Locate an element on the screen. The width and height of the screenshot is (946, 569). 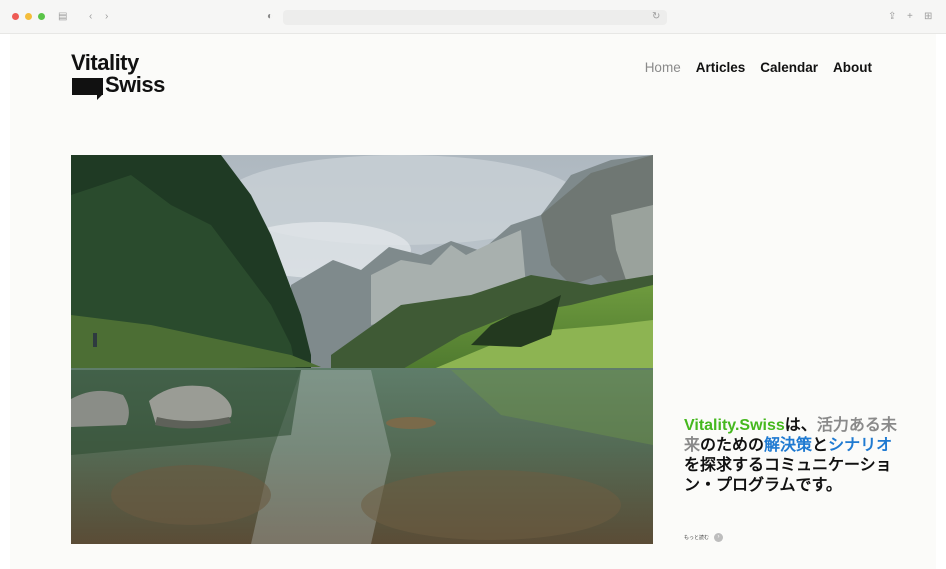
tagline-text-4: を探求するコミュニケーション・プログラムです。 is located at coordinates (788, 475).